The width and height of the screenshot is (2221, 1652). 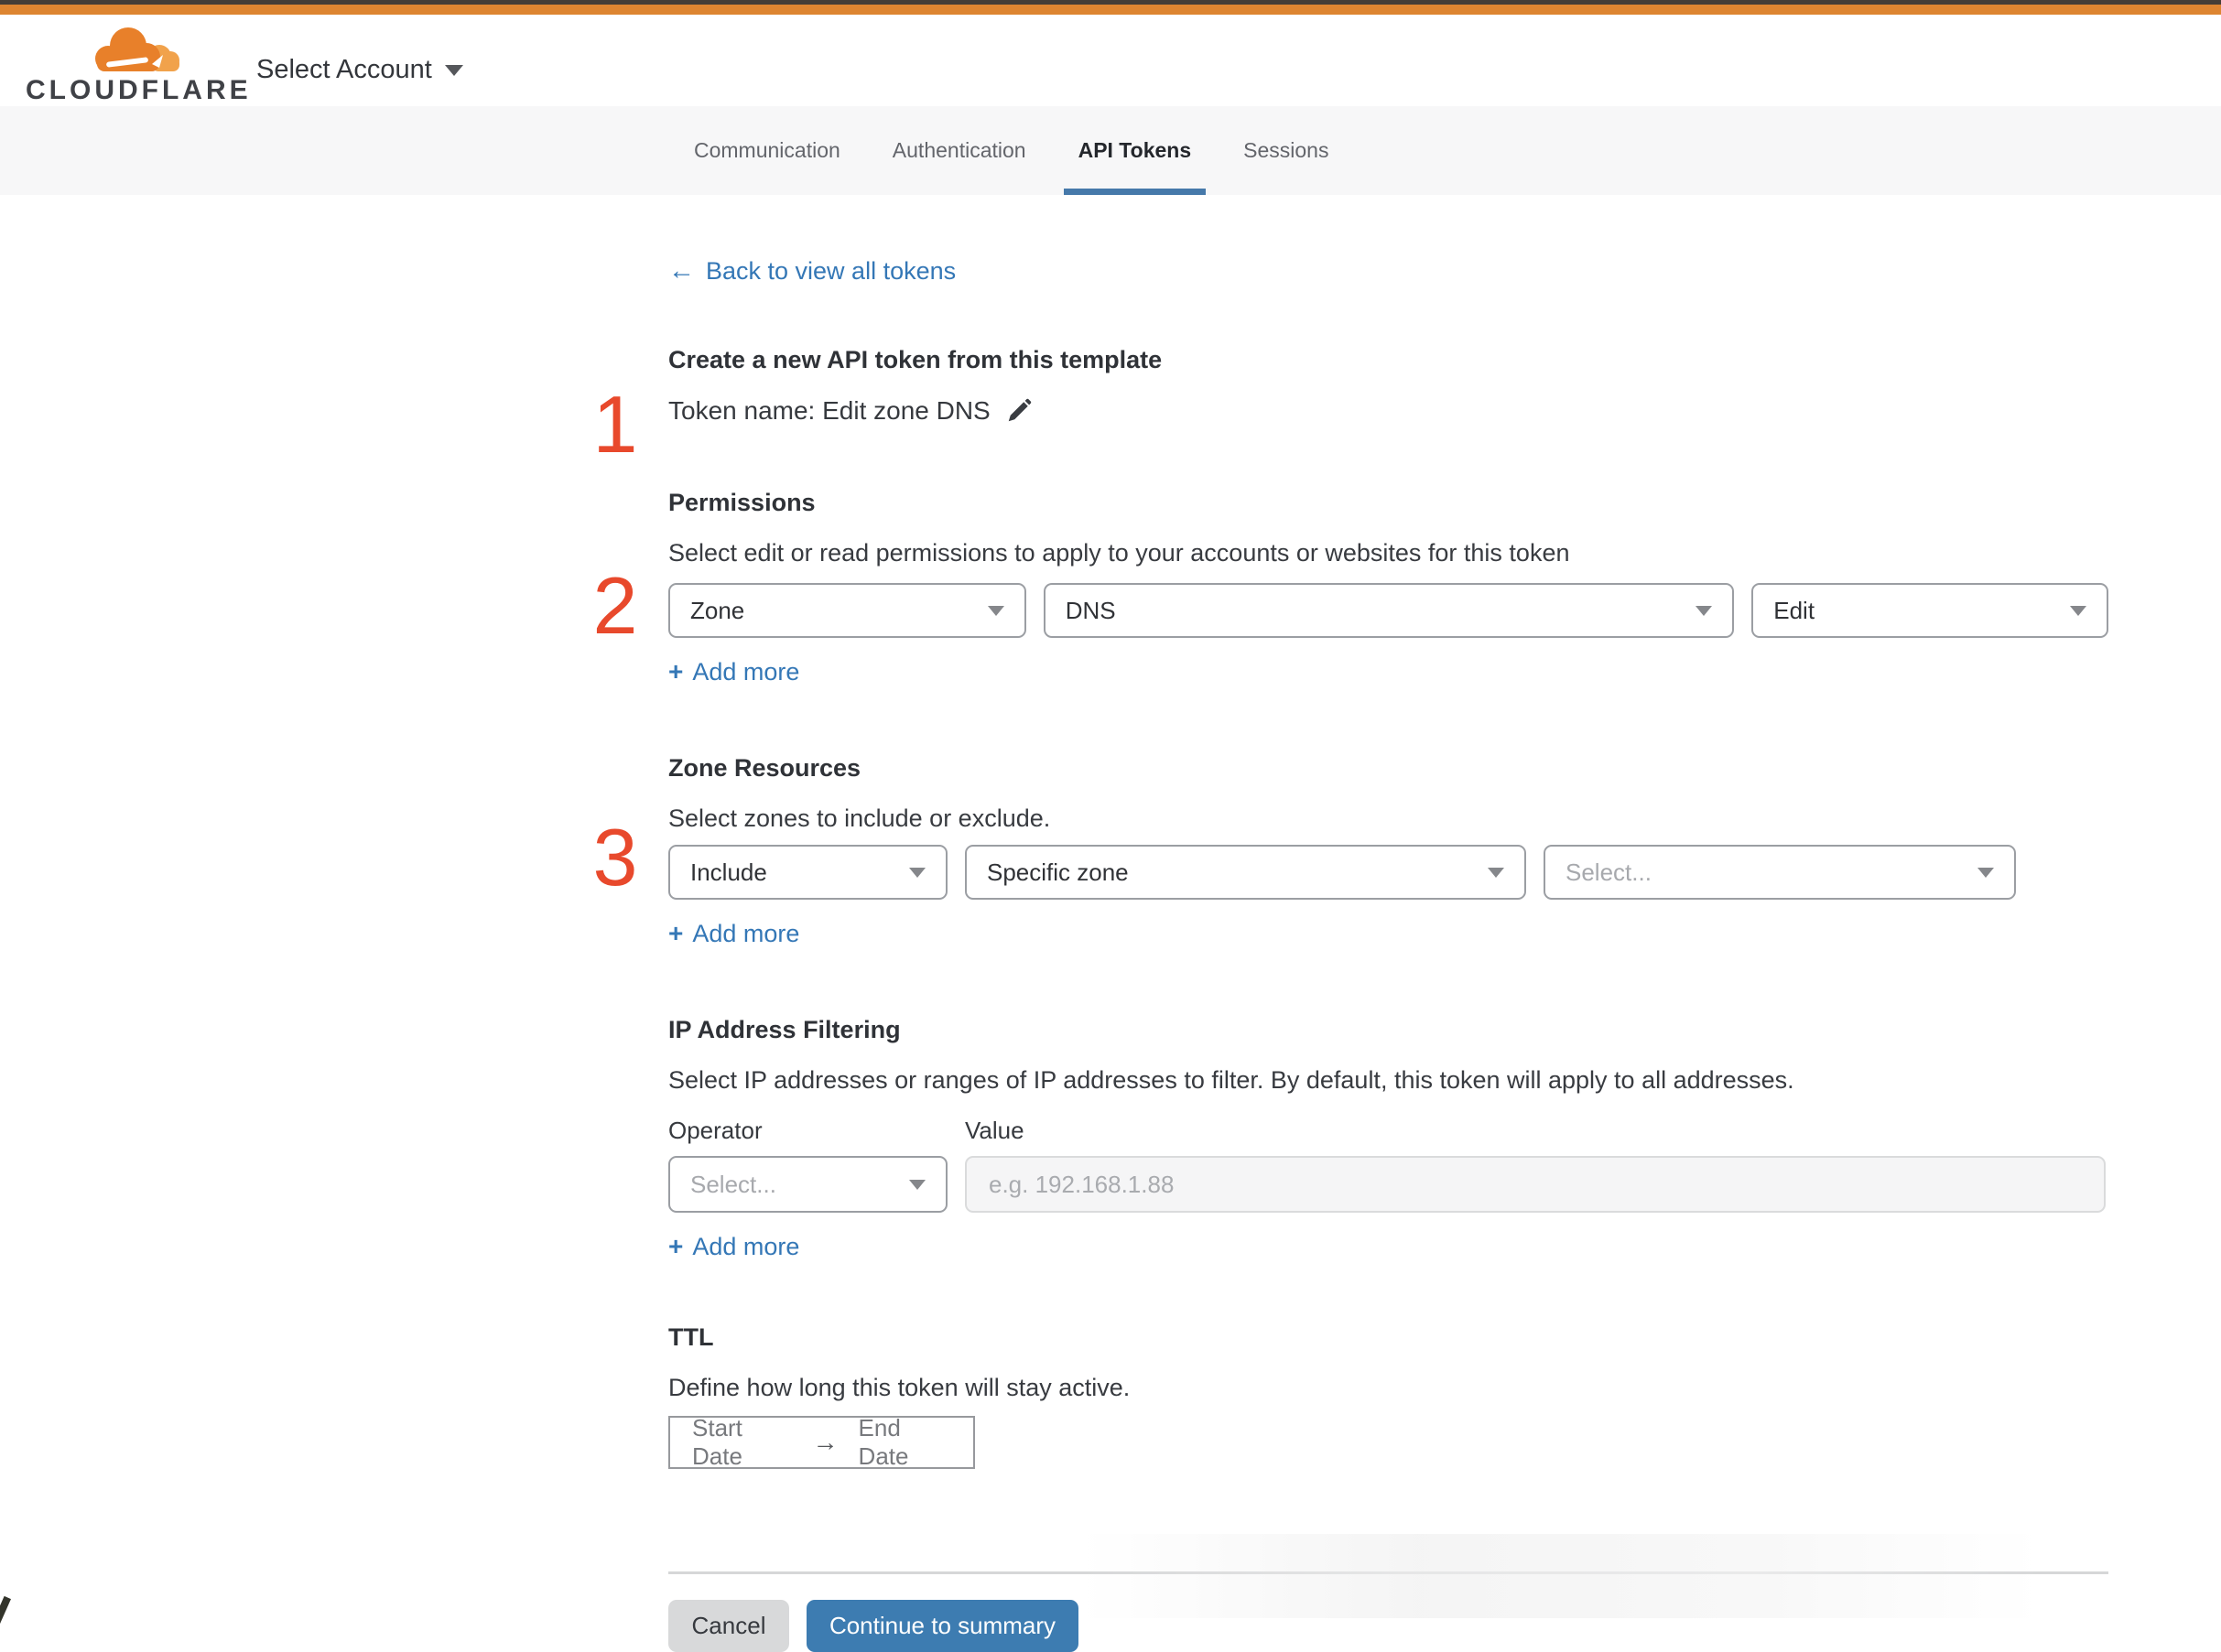 What do you see at coordinates (344, 69) in the screenshot?
I see `account-selector-label: Select Account` at bounding box center [344, 69].